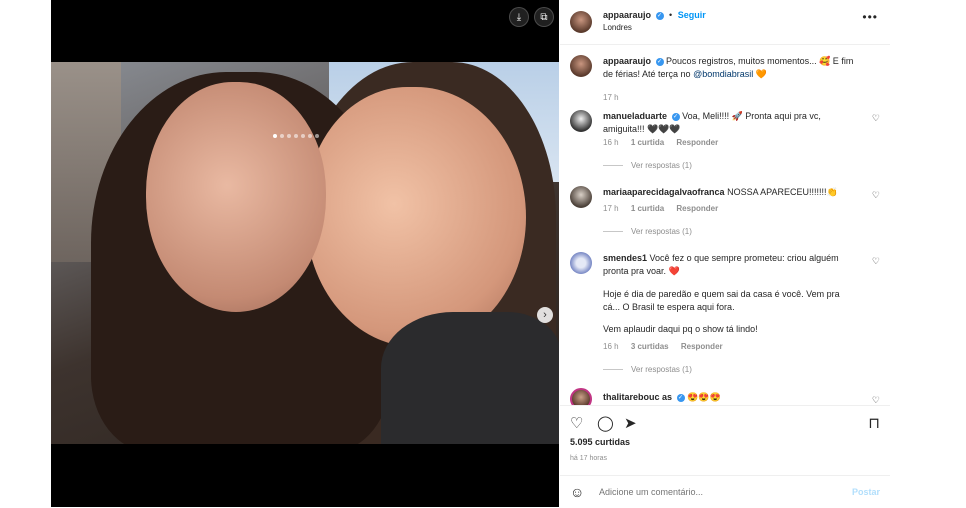 This screenshot has height=508, width=966. I want to click on comment-username: smendes1, so click(625, 258).